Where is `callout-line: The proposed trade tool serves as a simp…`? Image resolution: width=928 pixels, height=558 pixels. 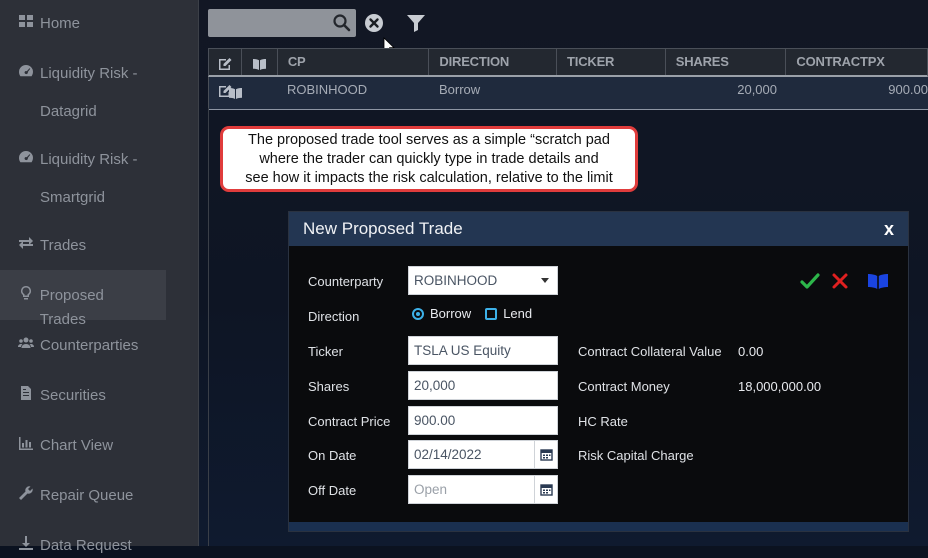 callout-line: The proposed trade tool serves as a simp… is located at coordinates (429, 140).